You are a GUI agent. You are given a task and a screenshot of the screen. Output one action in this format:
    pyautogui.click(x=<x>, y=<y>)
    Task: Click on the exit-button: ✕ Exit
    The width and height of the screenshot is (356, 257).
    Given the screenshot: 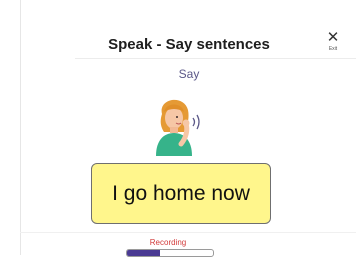 What is the action you would take?
    pyautogui.click(x=333, y=42)
    